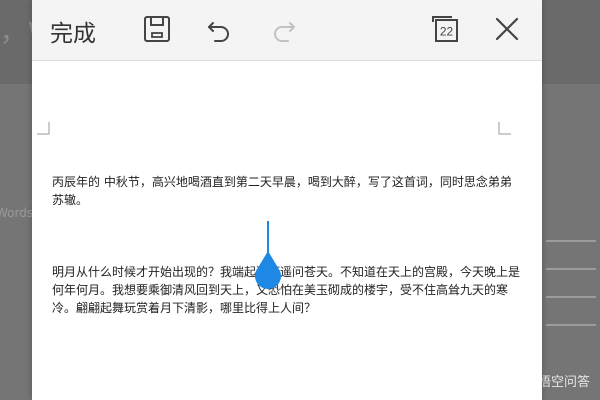 This screenshot has width=600, height=400. What do you see at coordinates (219, 35) in the screenshot?
I see `undo-icon` at bounding box center [219, 35].